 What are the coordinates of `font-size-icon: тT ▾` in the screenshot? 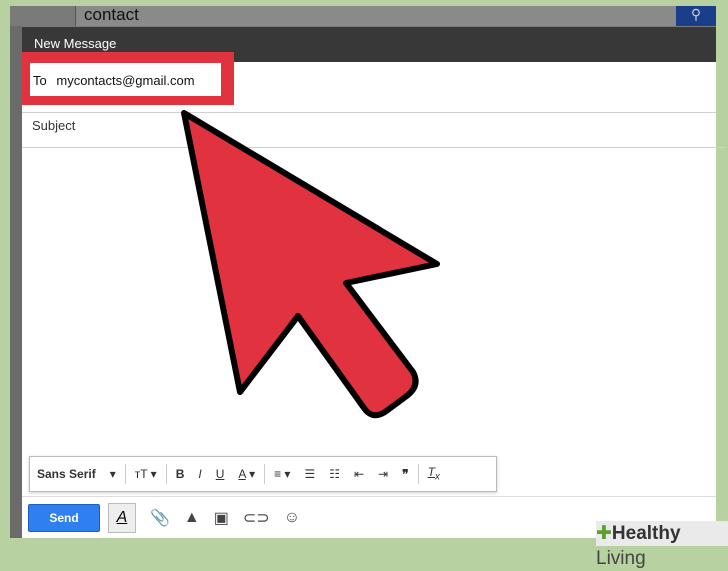 It's located at (146, 474).